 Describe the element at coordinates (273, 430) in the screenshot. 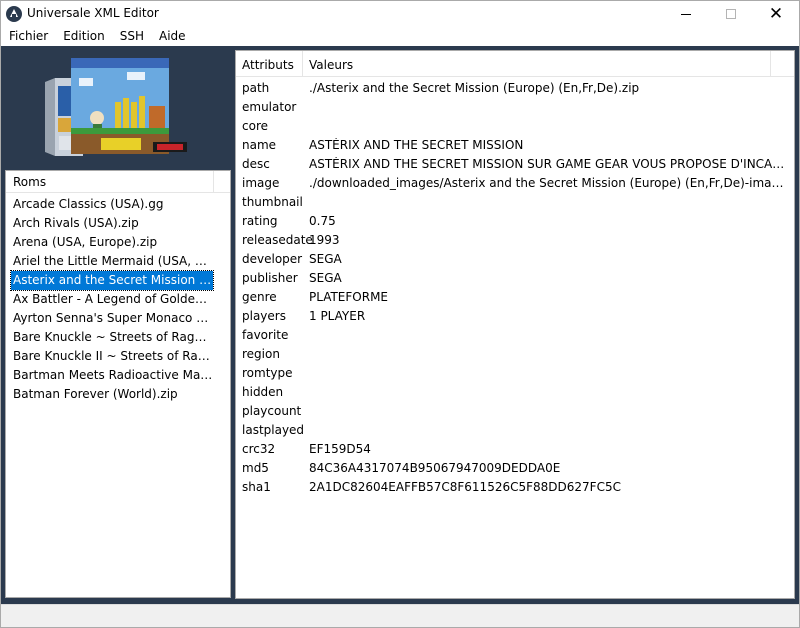

I see `attribute-key: lastplayed` at that location.